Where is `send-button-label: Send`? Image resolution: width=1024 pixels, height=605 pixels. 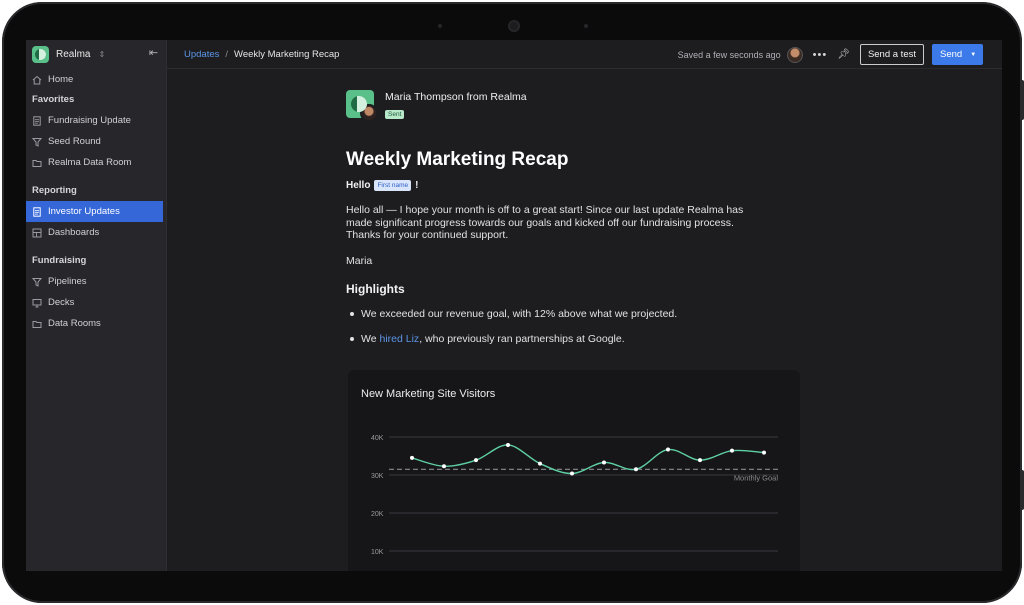
send-button-label: Send is located at coordinates (951, 54).